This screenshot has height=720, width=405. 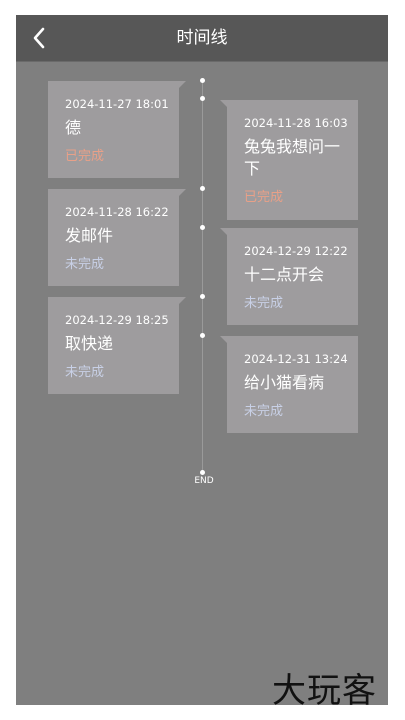 What do you see at coordinates (292, 157) in the screenshot?
I see `card-task: 兔兔我想问一下` at bounding box center [292, 157].